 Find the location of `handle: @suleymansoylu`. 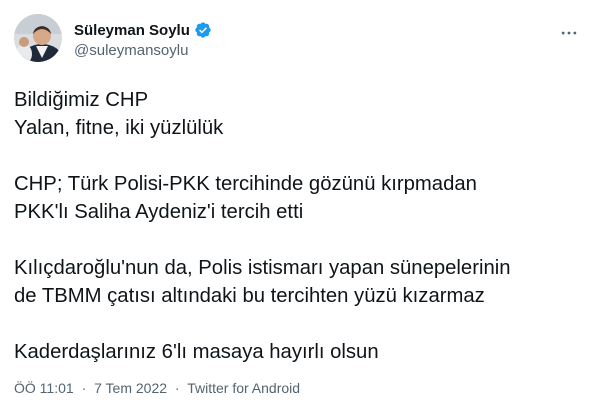

handle: @suleymansoylu is located at coordinates (143, 50).